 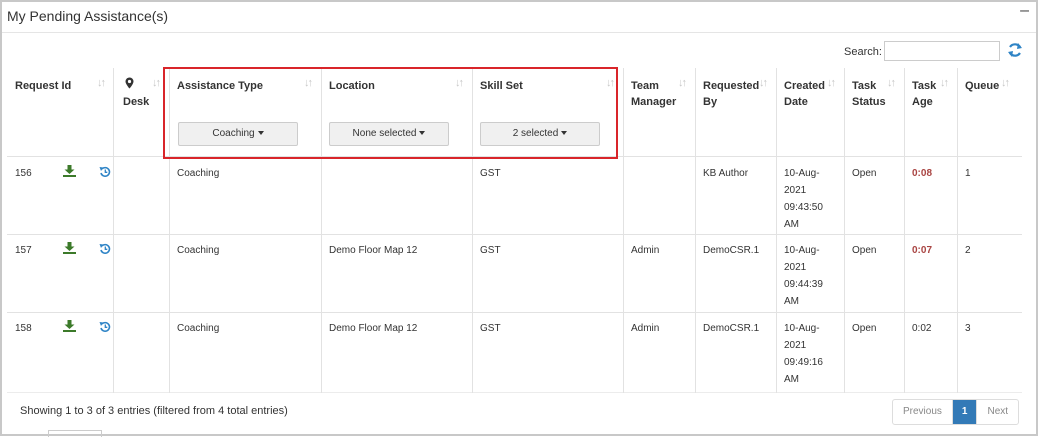 What do you see at coordinates (968, 250) in the screenshot?
I see `queue: 2` at bounding box center [968, 250].